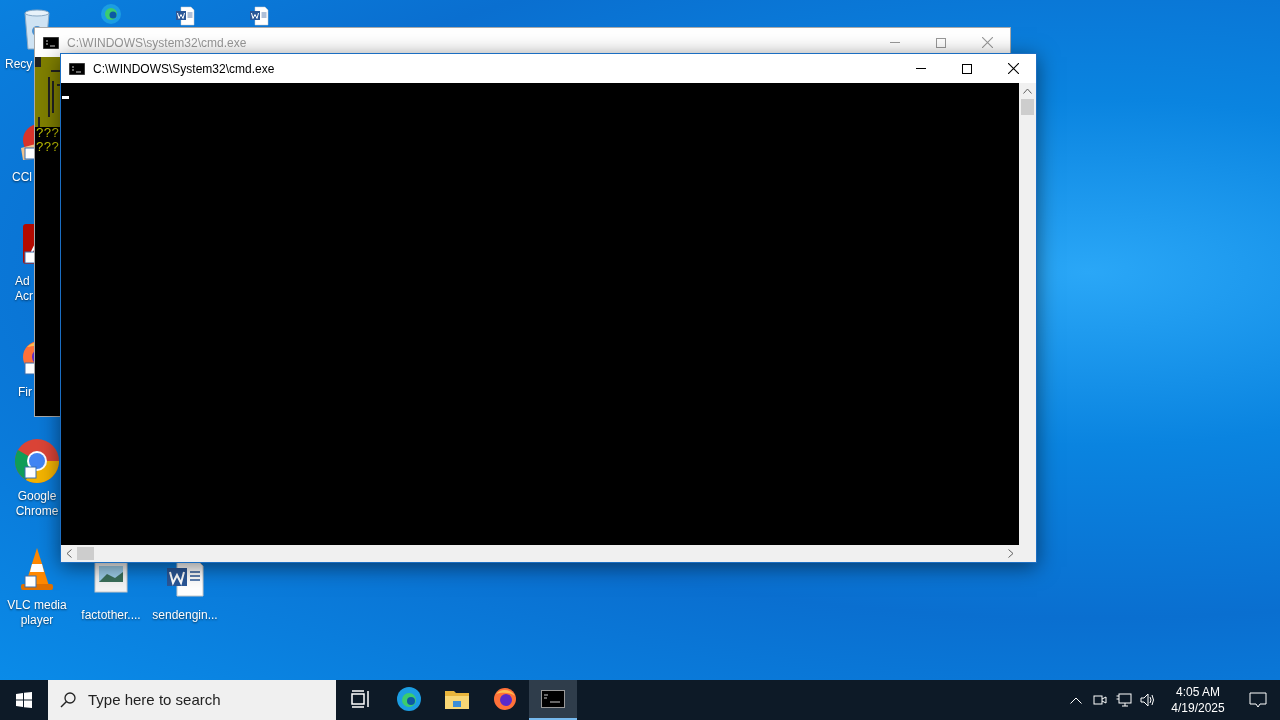 This screenshot has width=1280, height=720. What do you see at coordinates (69, 553) in the screenshot?
I see `scroll-left-icon` at bounding box center [69, 553].